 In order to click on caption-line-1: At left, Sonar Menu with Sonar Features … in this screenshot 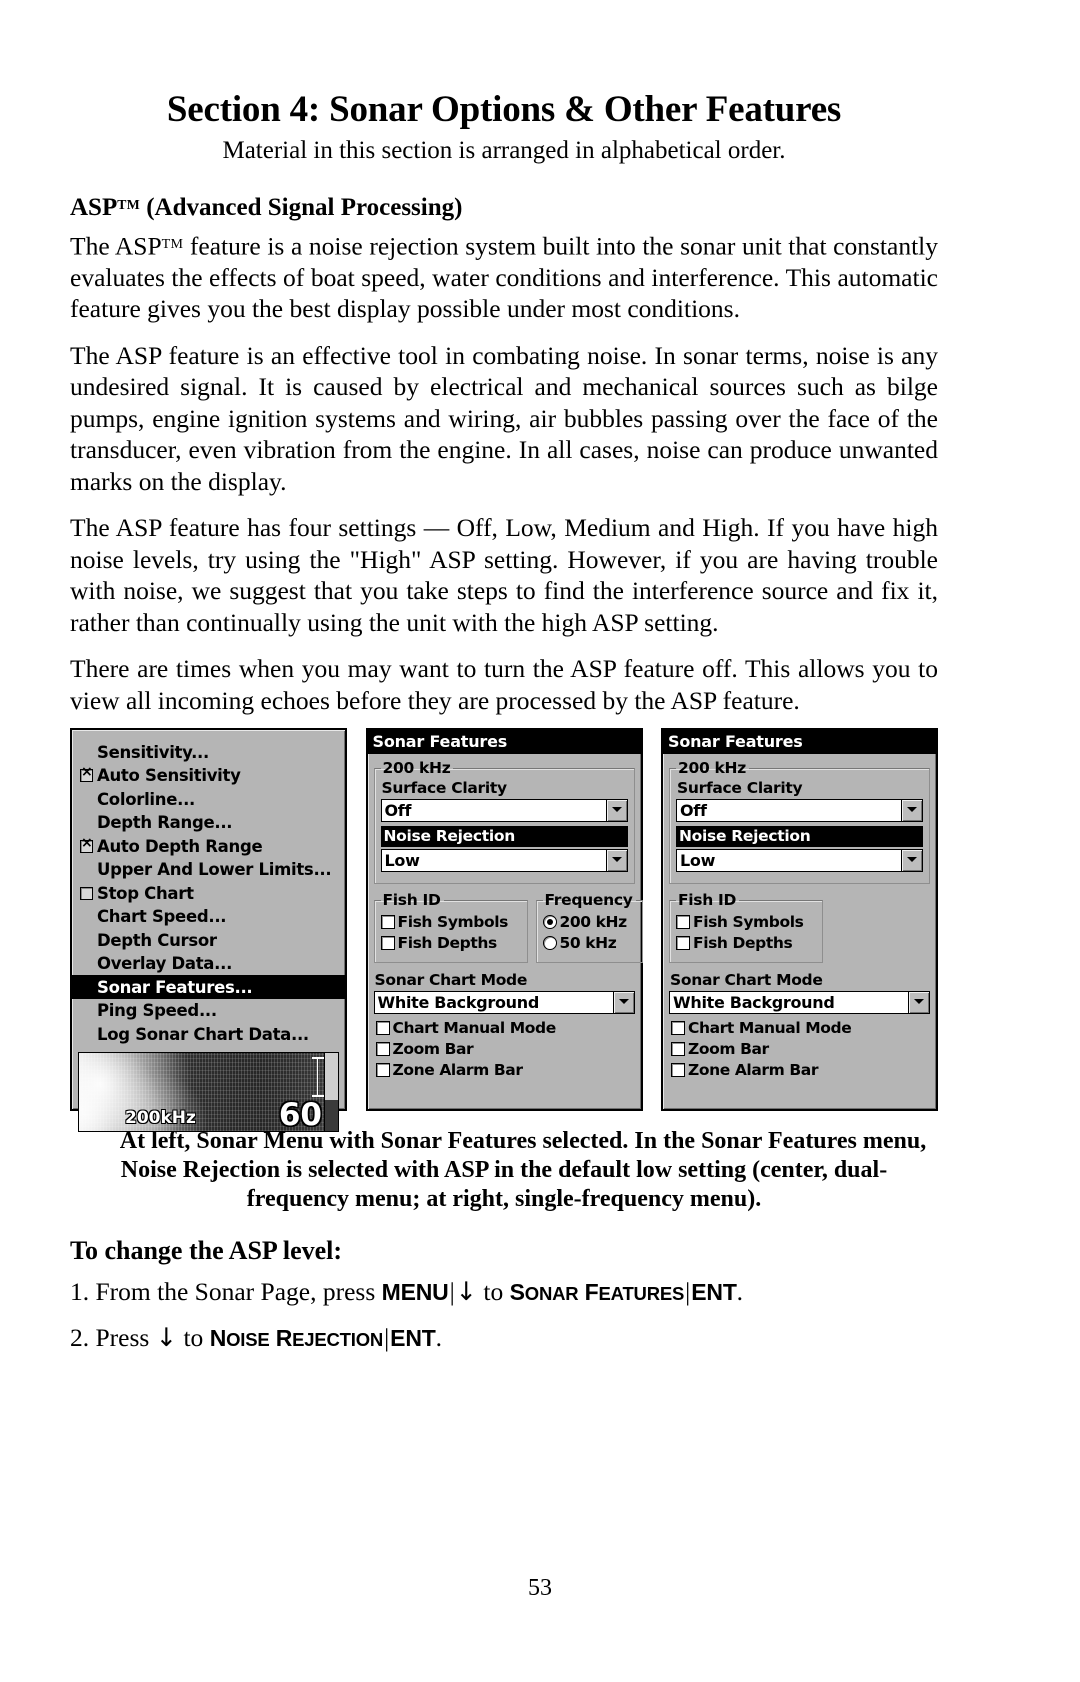, I will do `click(440, 1141)`.